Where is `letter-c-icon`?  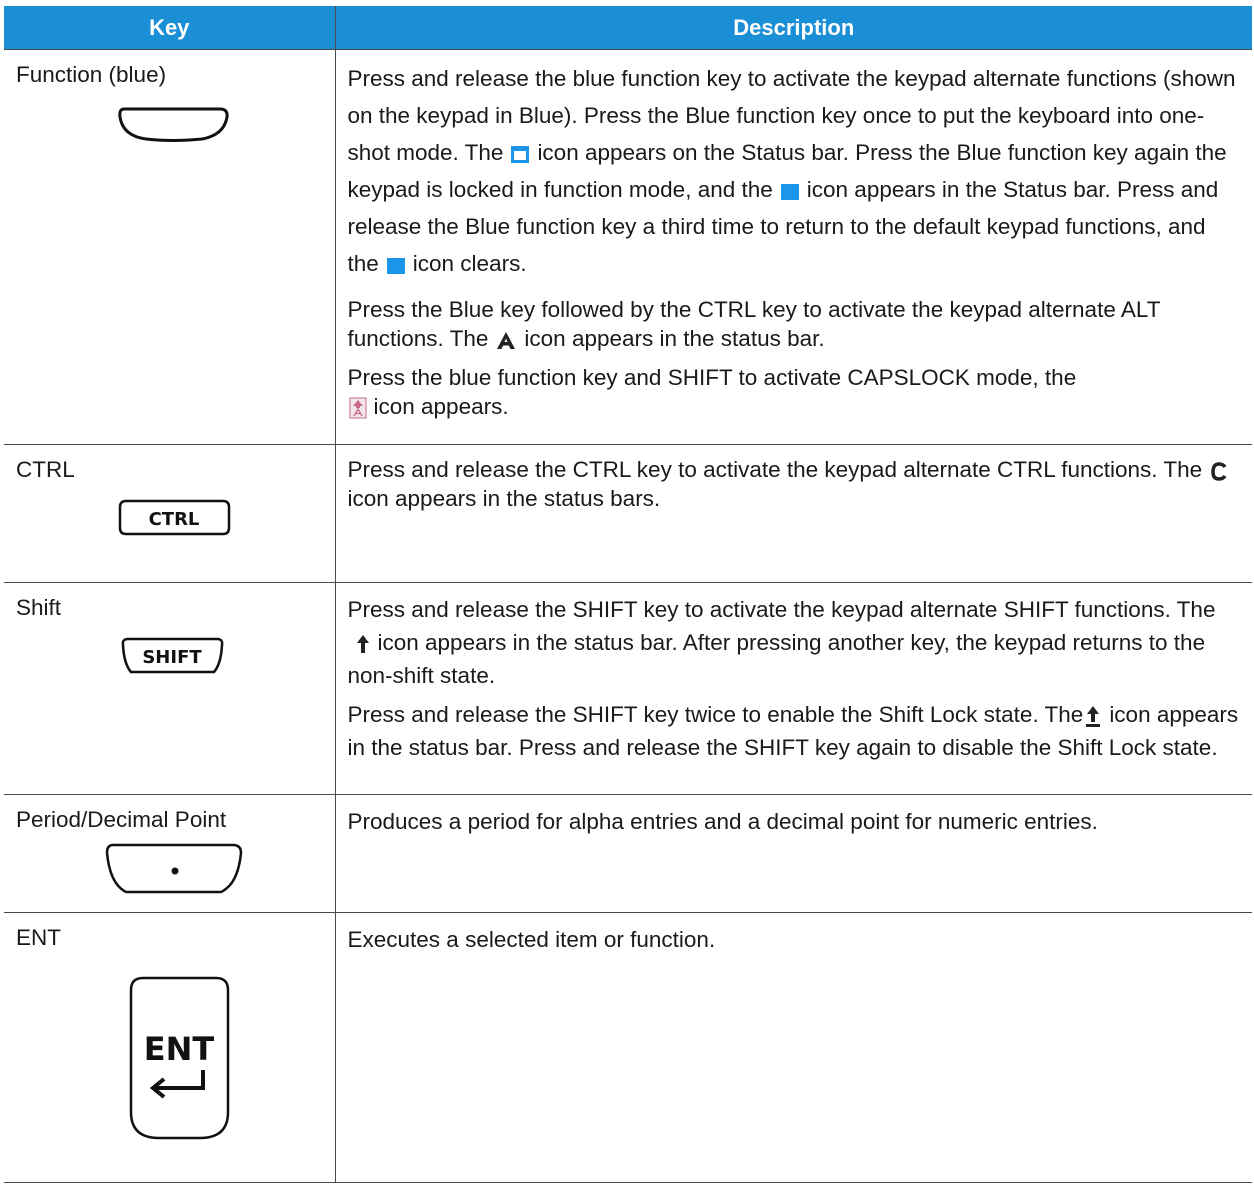
letter-c-icon is located at coordinates (1219, 471).